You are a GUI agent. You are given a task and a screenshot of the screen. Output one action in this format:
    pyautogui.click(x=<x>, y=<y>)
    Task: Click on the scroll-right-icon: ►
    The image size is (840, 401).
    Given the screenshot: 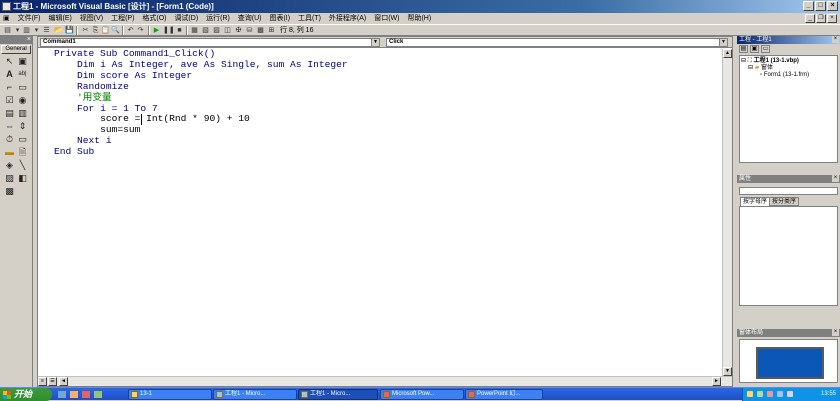 What is the action you would take?
    pyautogui.click(x=716, y=381)
    